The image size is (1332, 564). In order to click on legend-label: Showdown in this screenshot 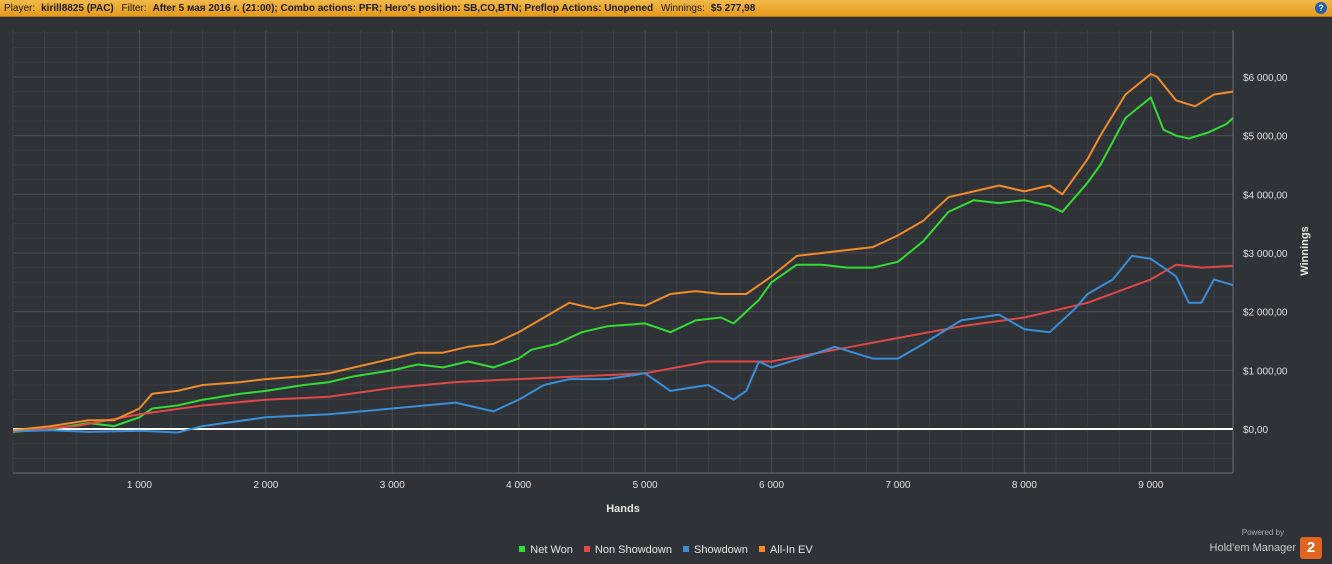, I will do `click(721, 550)`.